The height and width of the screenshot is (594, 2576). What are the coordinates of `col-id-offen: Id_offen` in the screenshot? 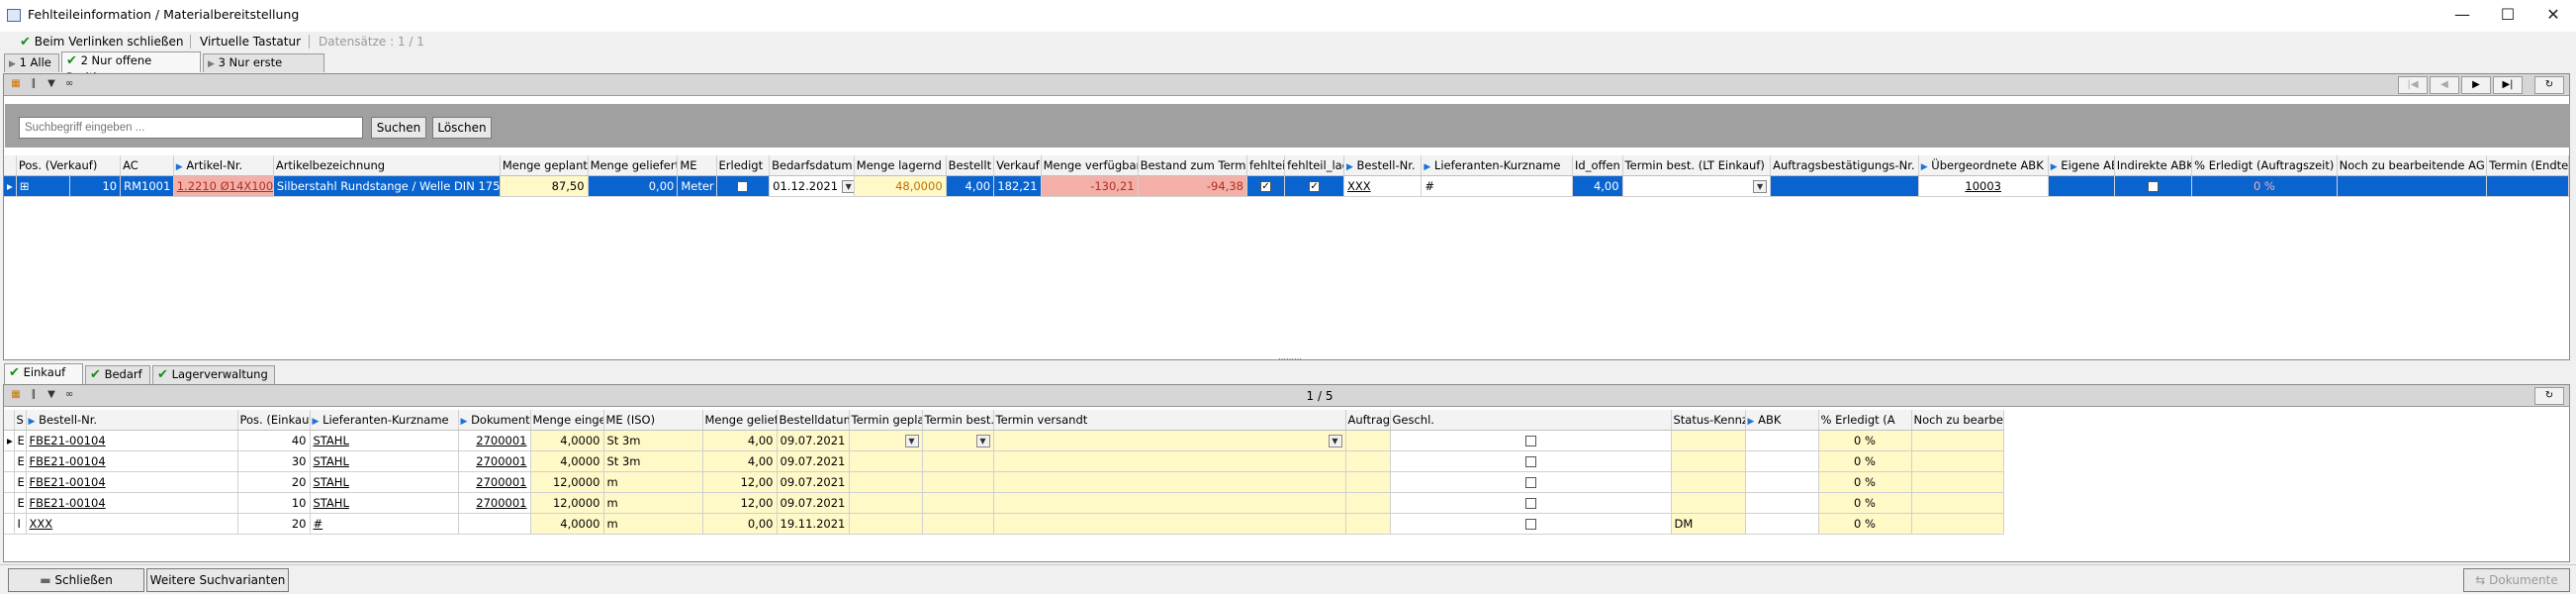 It's located at (1598, 165).